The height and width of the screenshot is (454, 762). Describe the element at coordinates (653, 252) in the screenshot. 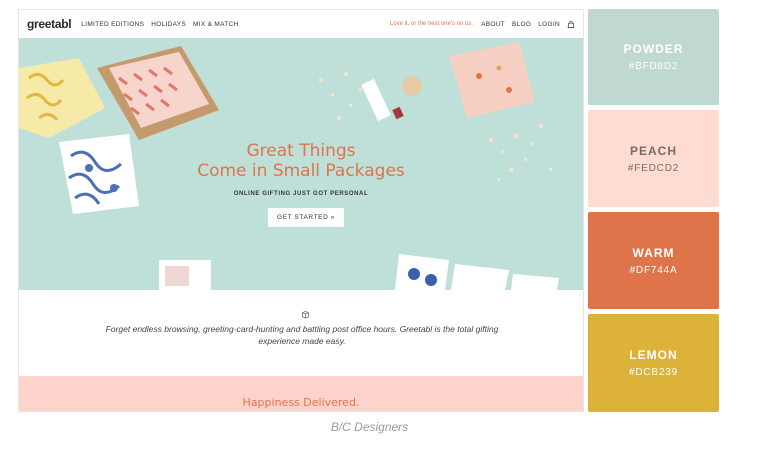

I see `swatch-name: WARM` at that location.